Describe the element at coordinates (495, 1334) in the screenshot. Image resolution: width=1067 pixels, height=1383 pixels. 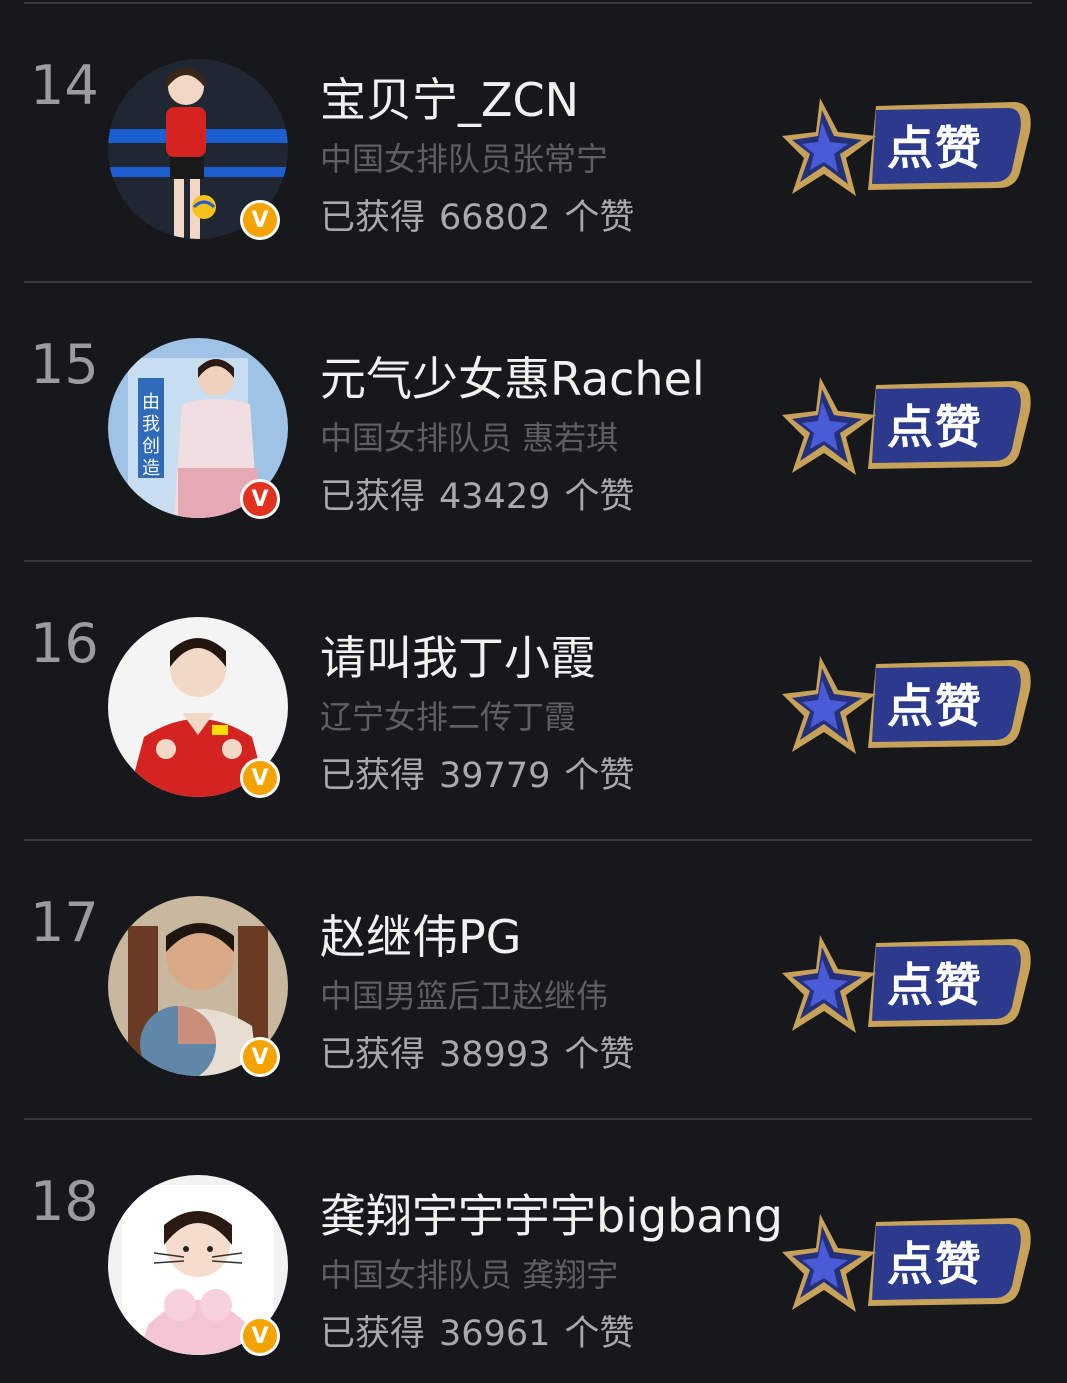
I see `likes-value: 36961` at that location.